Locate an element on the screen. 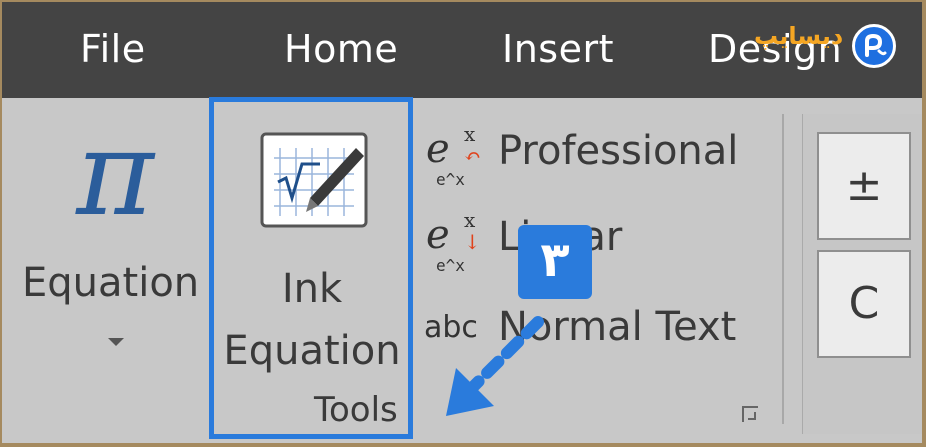  tab-file: File is located at coordinates (113, 49).